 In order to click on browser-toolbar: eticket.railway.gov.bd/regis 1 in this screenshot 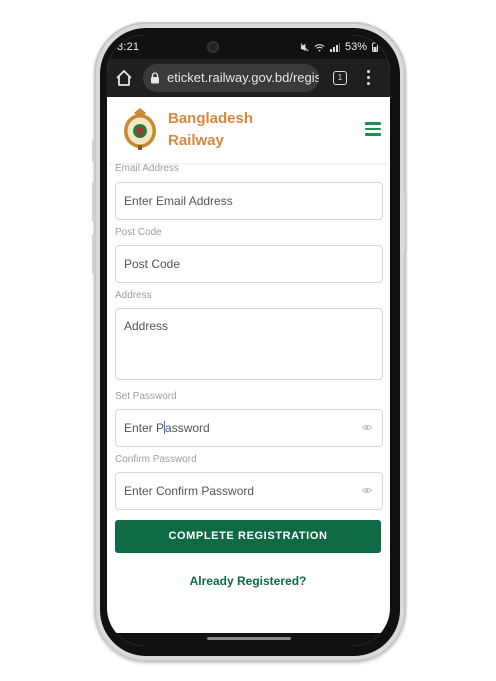, I will do `click(248, 78)`.